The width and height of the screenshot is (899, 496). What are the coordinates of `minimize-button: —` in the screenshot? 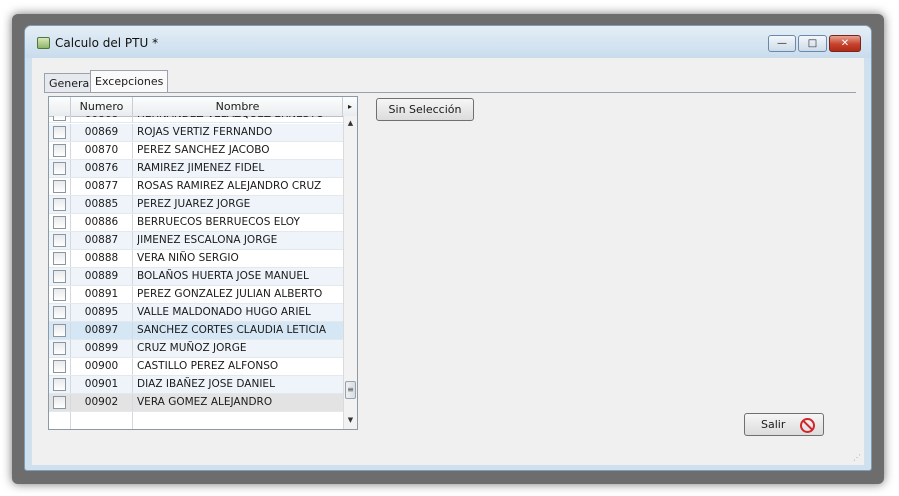 It's located at (782, 43).